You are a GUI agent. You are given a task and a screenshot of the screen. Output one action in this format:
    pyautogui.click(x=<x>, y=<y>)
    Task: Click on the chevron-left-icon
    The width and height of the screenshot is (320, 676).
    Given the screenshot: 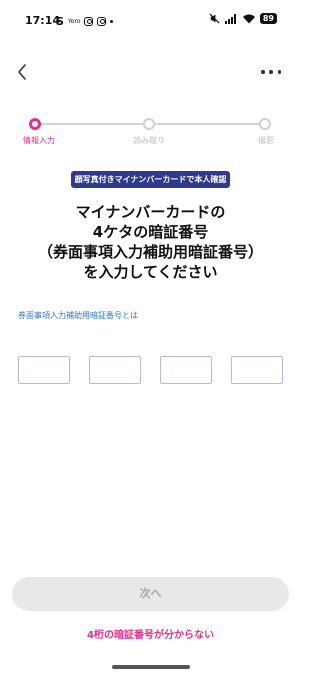 What is the action you would take?
    pyautogui.click(x=22, y=72)
    